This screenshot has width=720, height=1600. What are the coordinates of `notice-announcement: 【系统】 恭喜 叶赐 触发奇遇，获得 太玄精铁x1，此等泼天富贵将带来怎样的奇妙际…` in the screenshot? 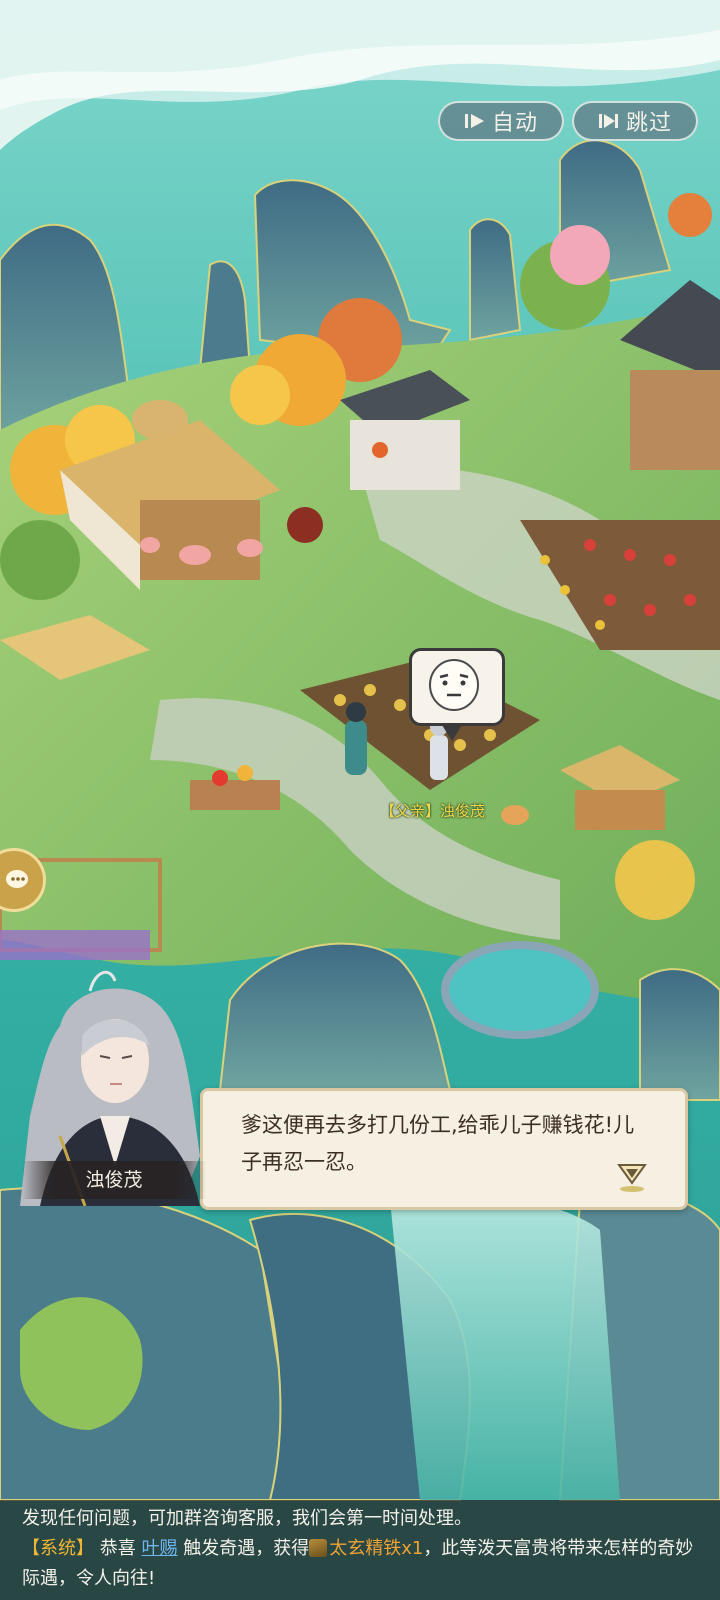 It's located at (362, 1564).